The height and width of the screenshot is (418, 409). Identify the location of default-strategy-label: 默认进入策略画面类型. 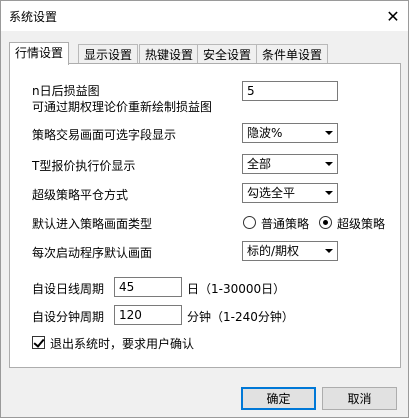
(92, 224).